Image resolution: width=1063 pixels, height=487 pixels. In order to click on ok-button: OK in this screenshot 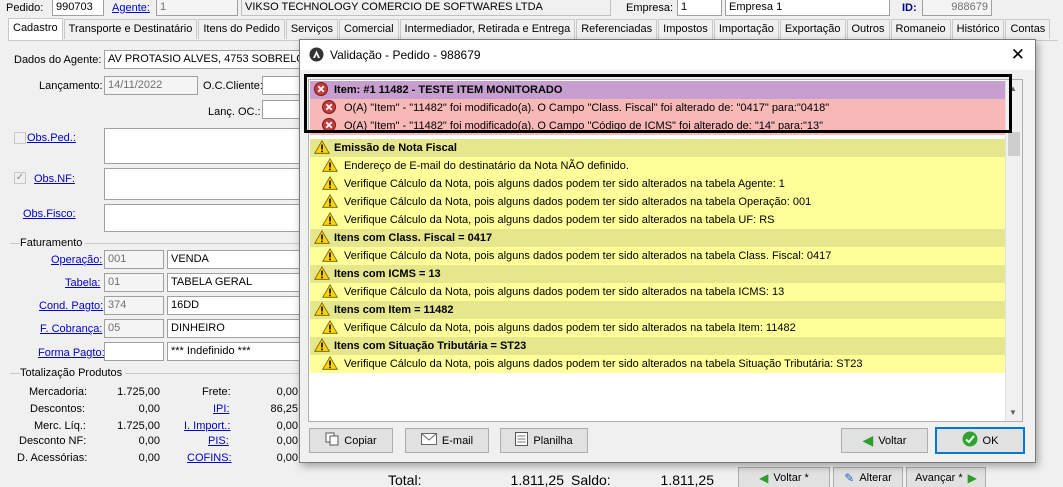, I will do `click(980, 440)`.